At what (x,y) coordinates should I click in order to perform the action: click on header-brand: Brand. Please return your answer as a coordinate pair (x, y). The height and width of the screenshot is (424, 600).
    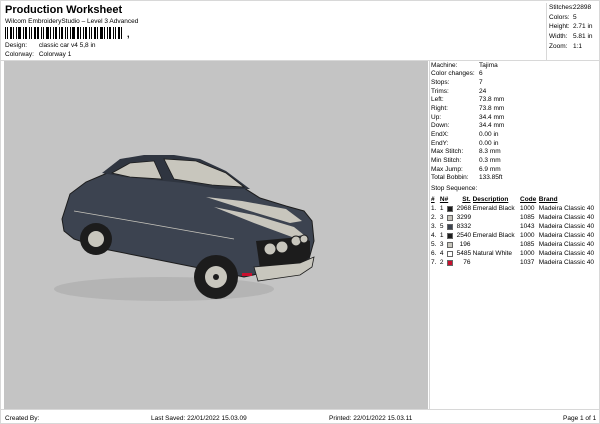
    Looking at the image, I should click on (548, 199).